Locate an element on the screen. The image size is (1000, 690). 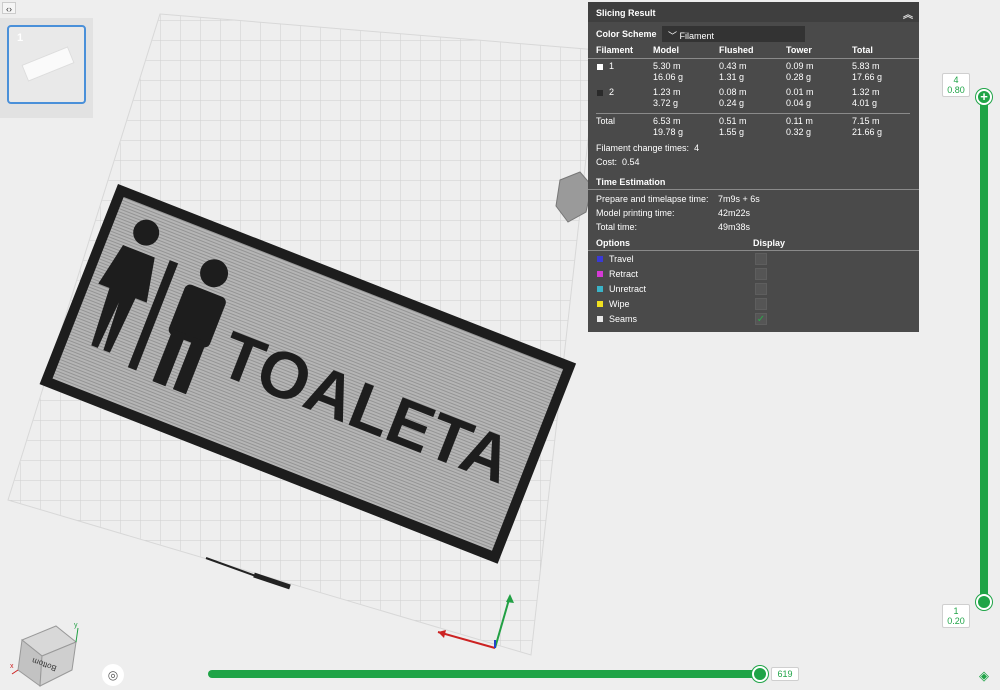
display-header: Display is located at coordinates (769, 243).